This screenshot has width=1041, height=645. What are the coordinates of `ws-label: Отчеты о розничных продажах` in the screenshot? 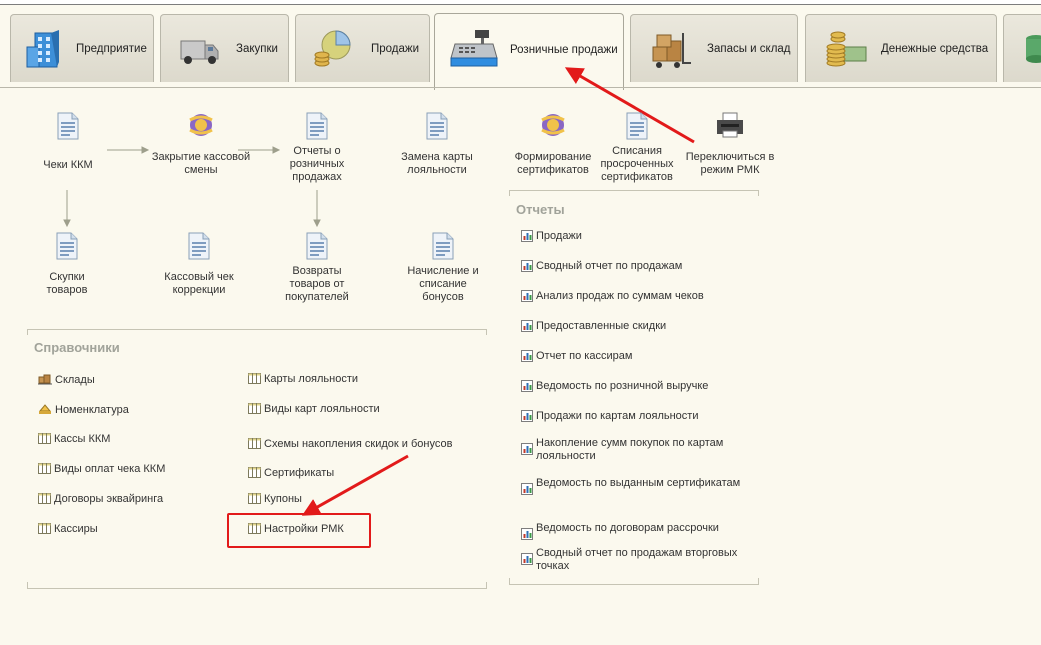 It's located at (317, 164).